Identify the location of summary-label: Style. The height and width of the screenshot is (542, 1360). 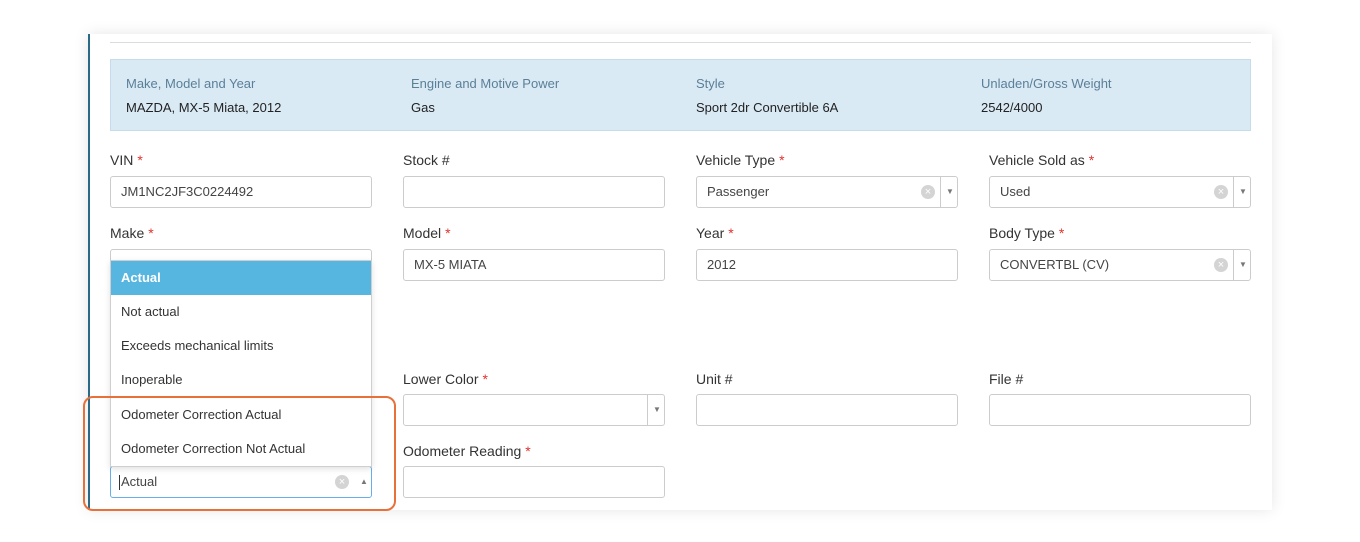
(710, 83).